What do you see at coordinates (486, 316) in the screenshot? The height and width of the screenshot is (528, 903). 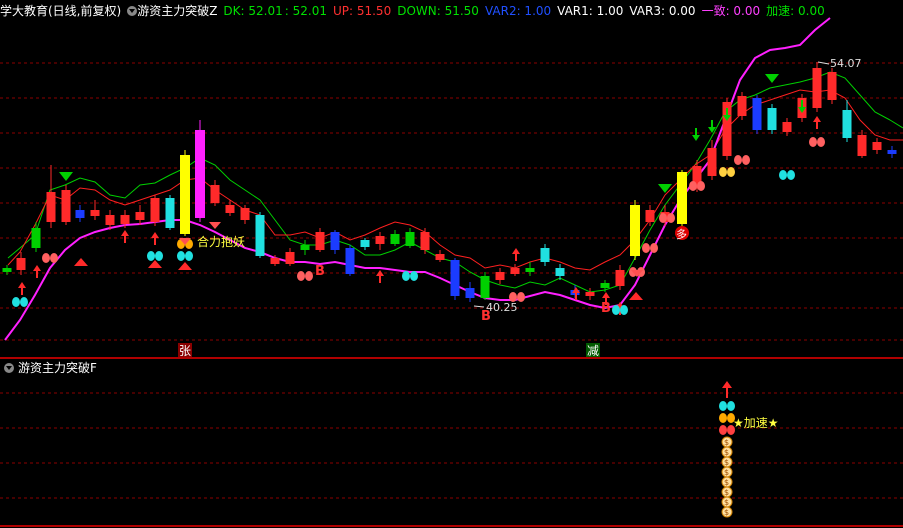 I see `buy-marker-b2: B` at bounding box center [486, 316].